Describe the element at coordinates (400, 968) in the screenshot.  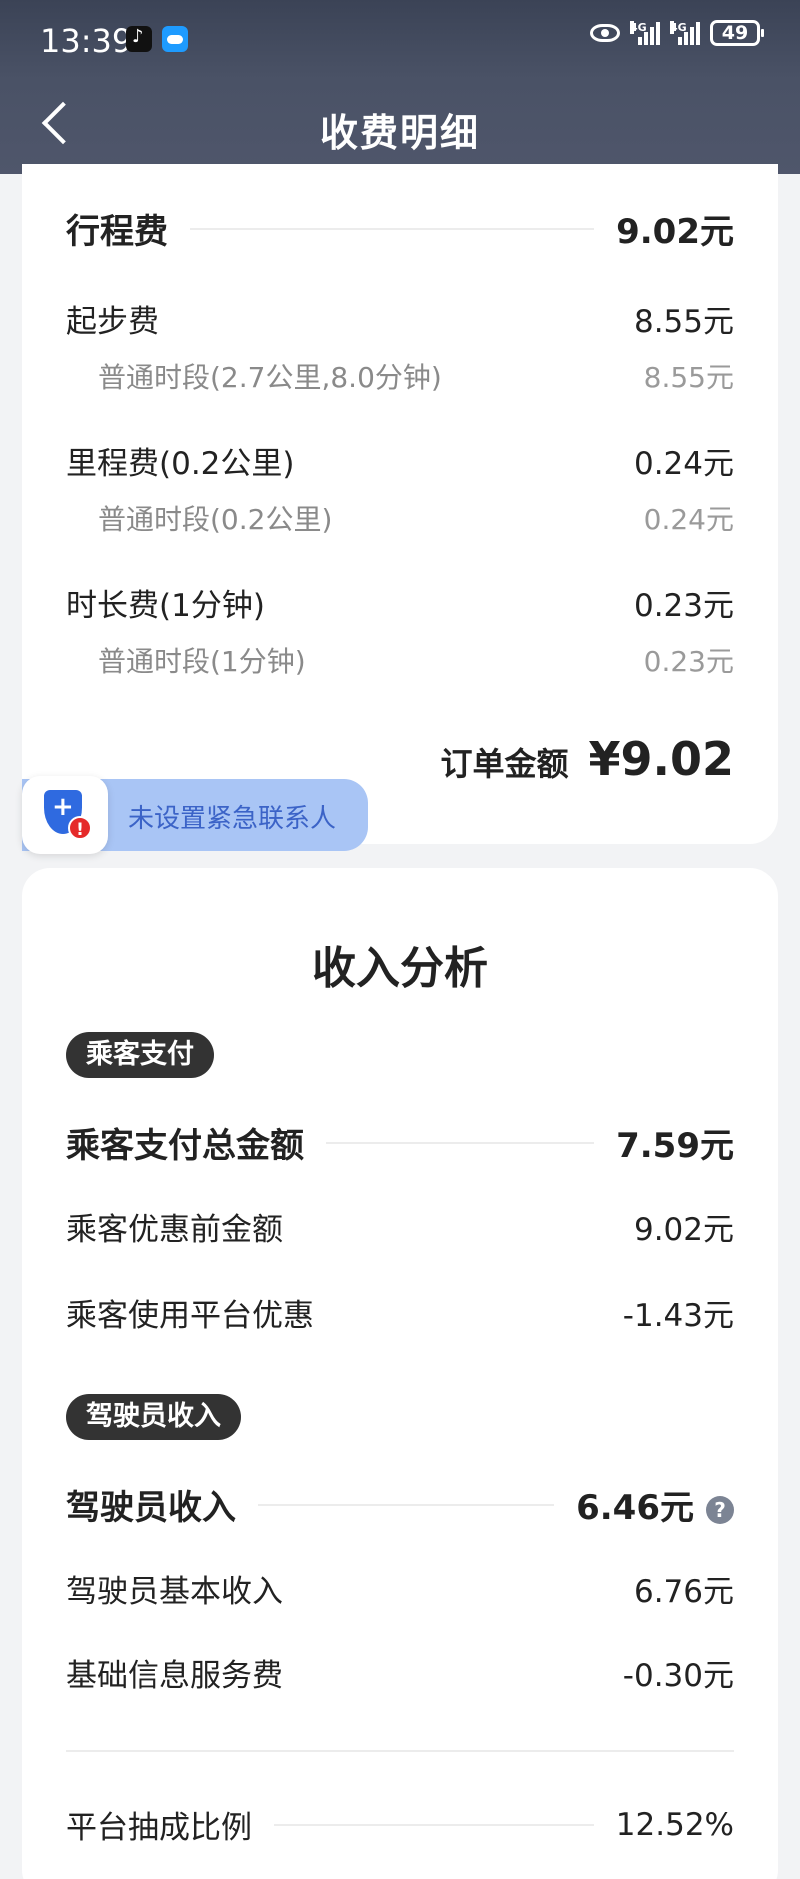
I see `section-title: 收入分析` at that location.